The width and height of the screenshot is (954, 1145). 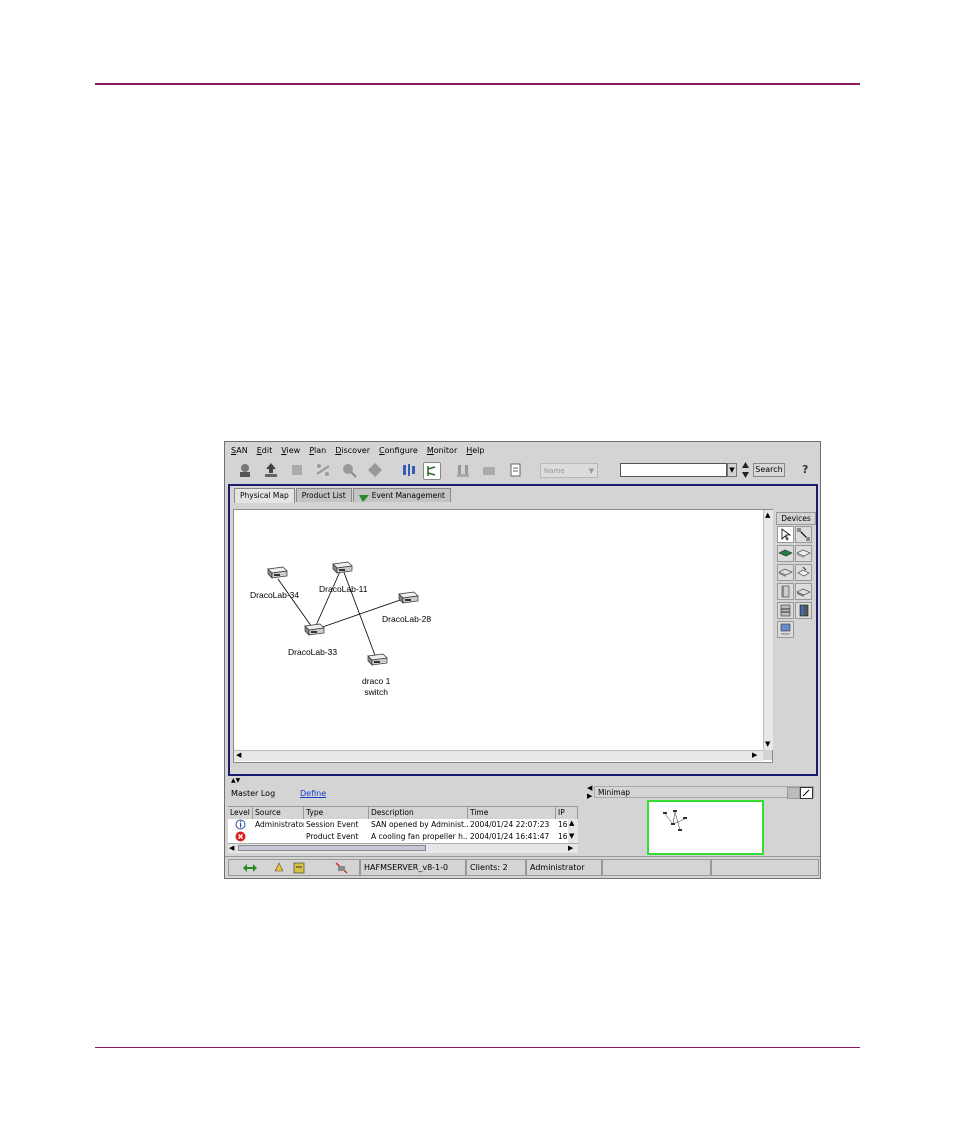 I want to click on camera-icon, so click(x=489, y=470).